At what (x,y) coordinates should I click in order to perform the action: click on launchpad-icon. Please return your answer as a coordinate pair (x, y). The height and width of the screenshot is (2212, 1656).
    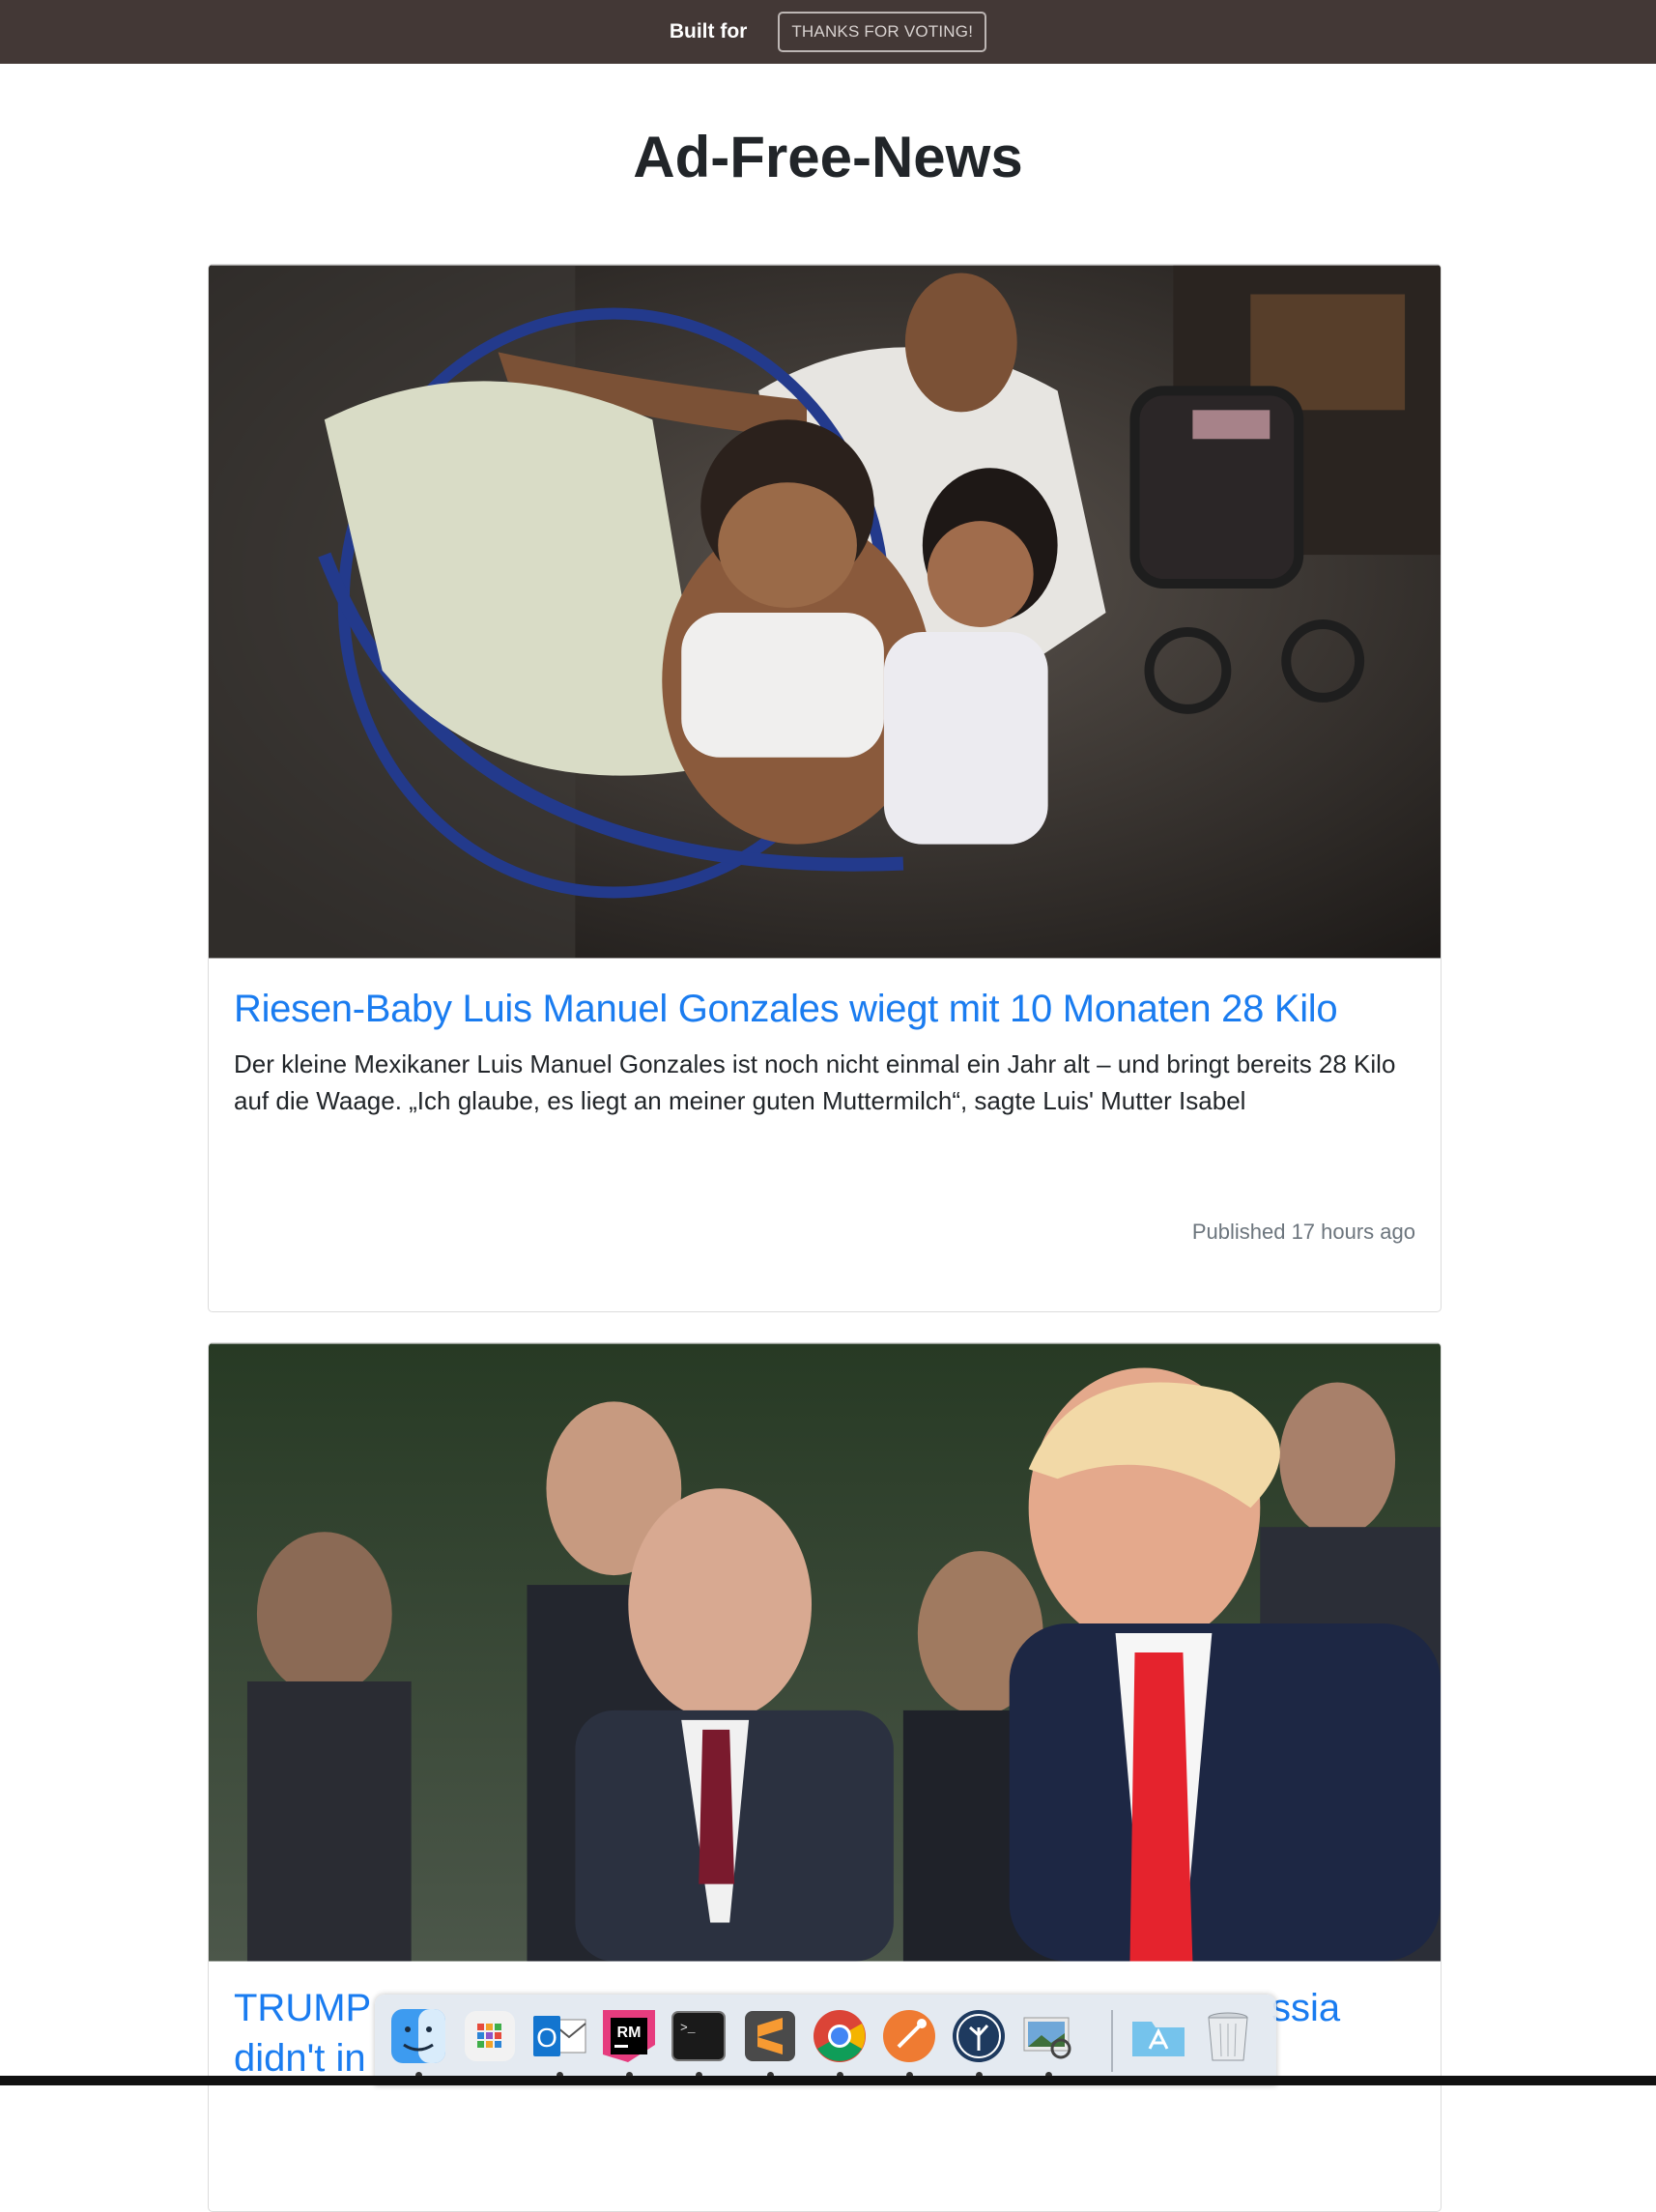
    Looking at the image, I should click on (490, 2036).